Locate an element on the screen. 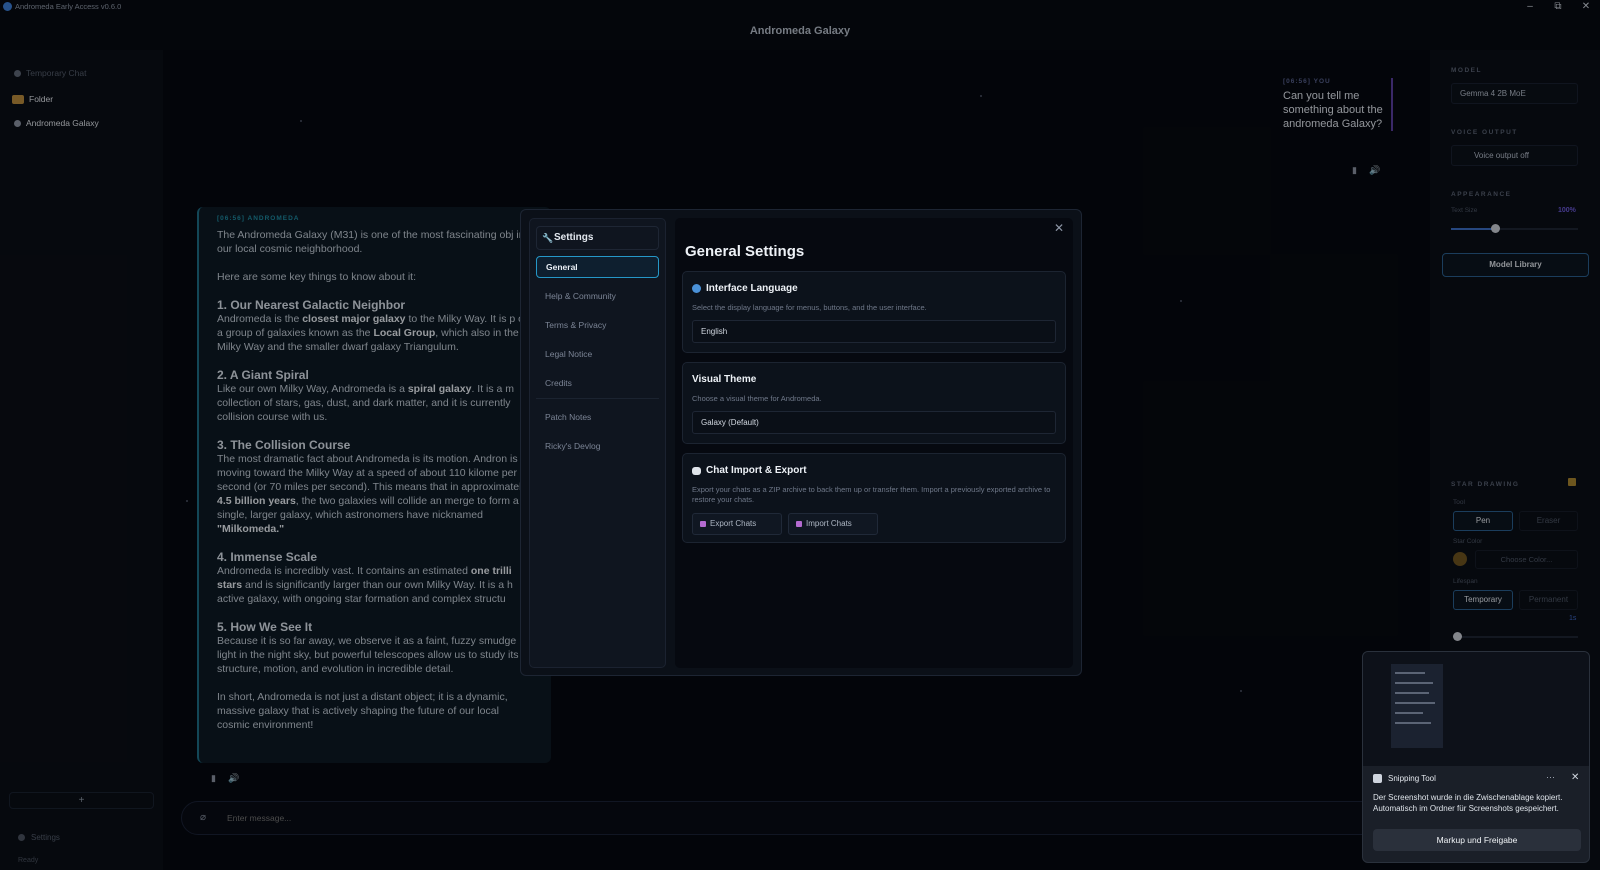  export-chats-button: Export Chats is located at coordinates (737, 524).